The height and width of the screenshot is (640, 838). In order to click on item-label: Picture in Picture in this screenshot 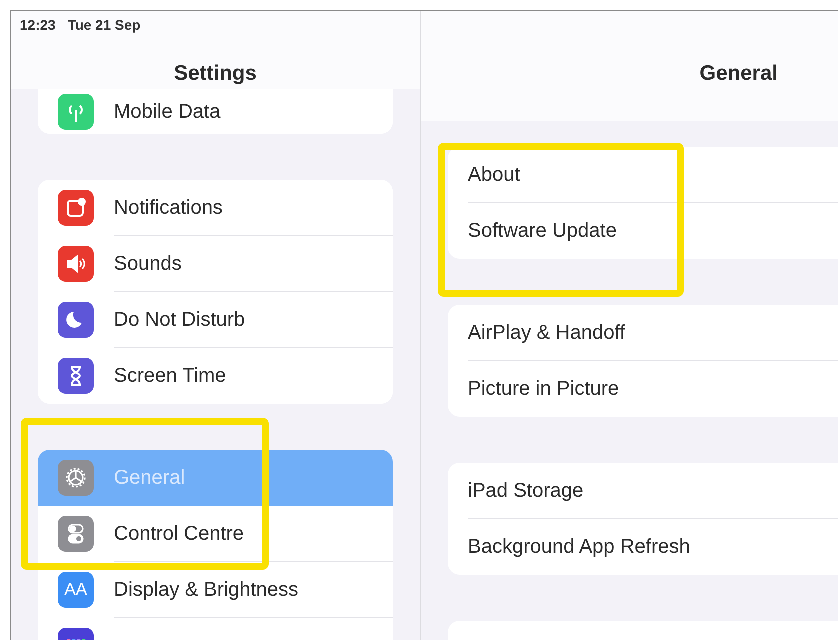, I will do `click(544, 389)`.